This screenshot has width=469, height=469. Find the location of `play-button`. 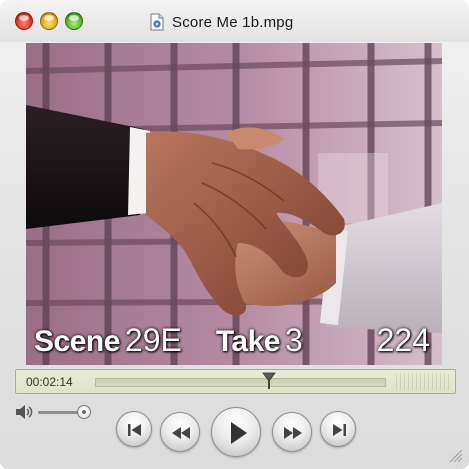

play-button is located at coordinates (236, 432).